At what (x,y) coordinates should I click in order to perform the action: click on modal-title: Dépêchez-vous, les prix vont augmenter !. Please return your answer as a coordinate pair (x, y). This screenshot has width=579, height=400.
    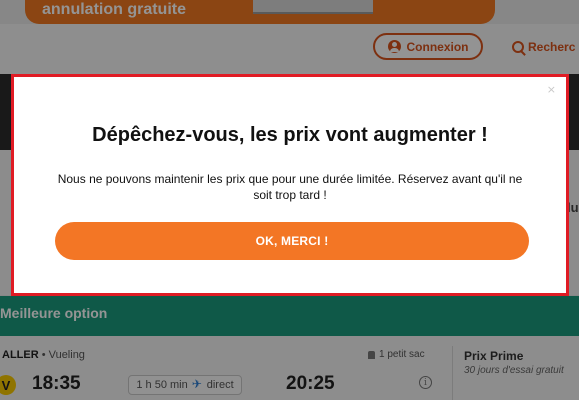
    Looking at the image, I should click on (290, 135).